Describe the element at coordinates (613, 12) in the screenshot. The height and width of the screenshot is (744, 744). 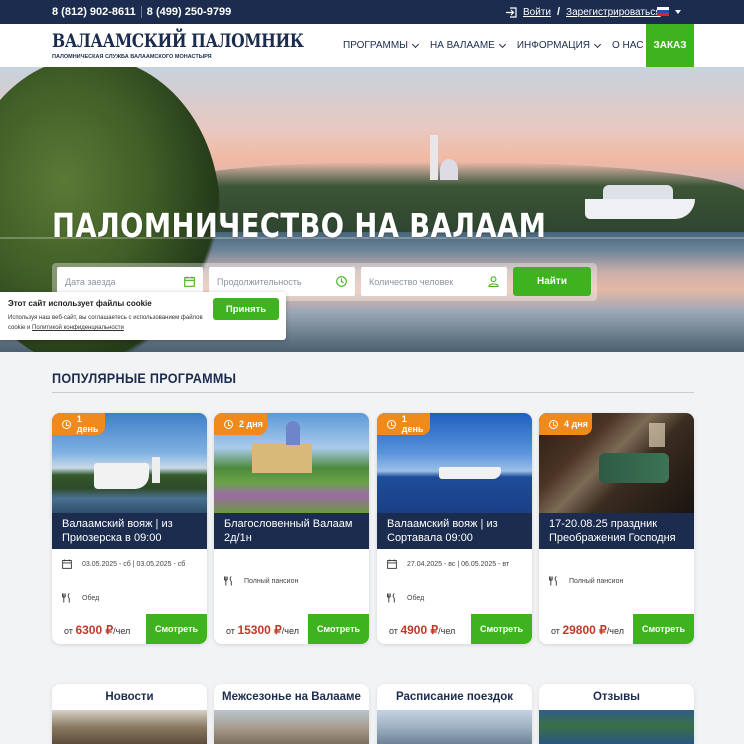
I see `register-link: Зарегистрироваться` at that location.